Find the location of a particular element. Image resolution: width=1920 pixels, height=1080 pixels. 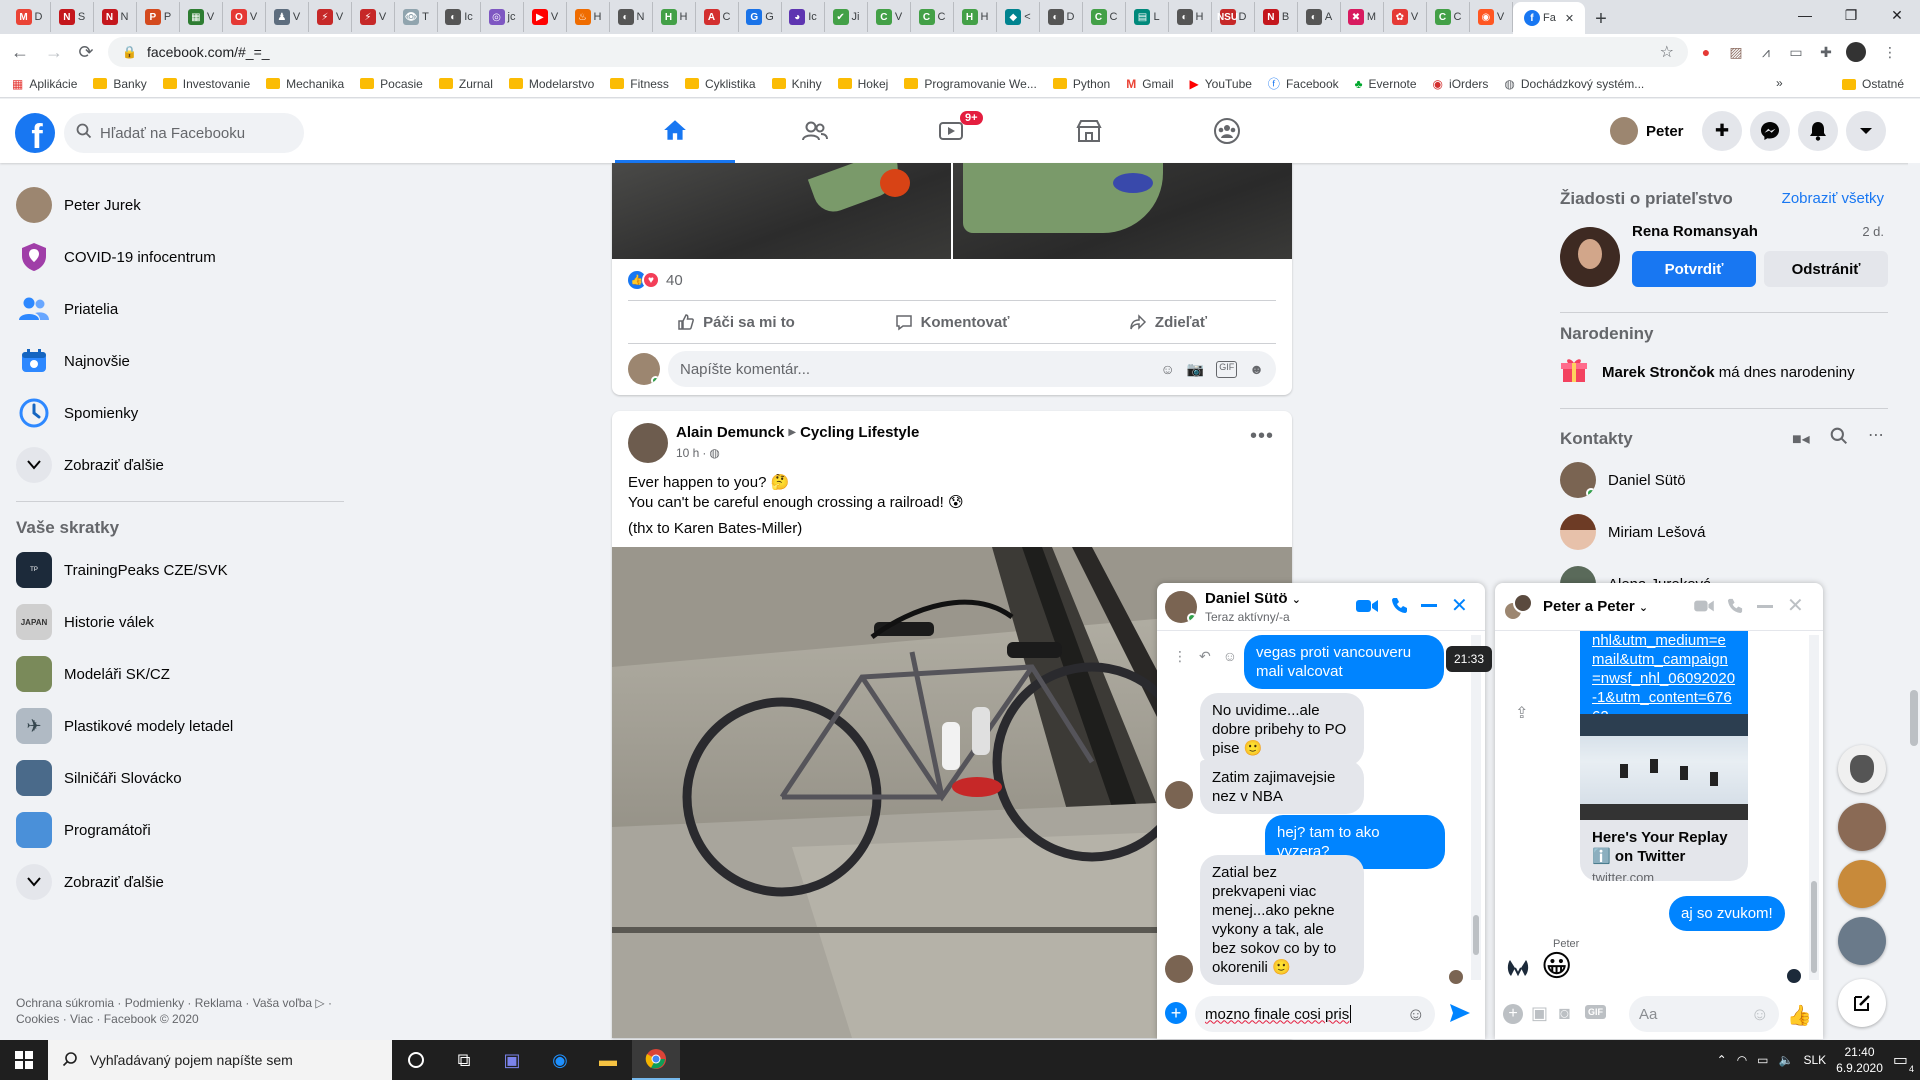

message-sent: vegas proti vancouveru mali valcovat is located at coordinates (1344, 662).